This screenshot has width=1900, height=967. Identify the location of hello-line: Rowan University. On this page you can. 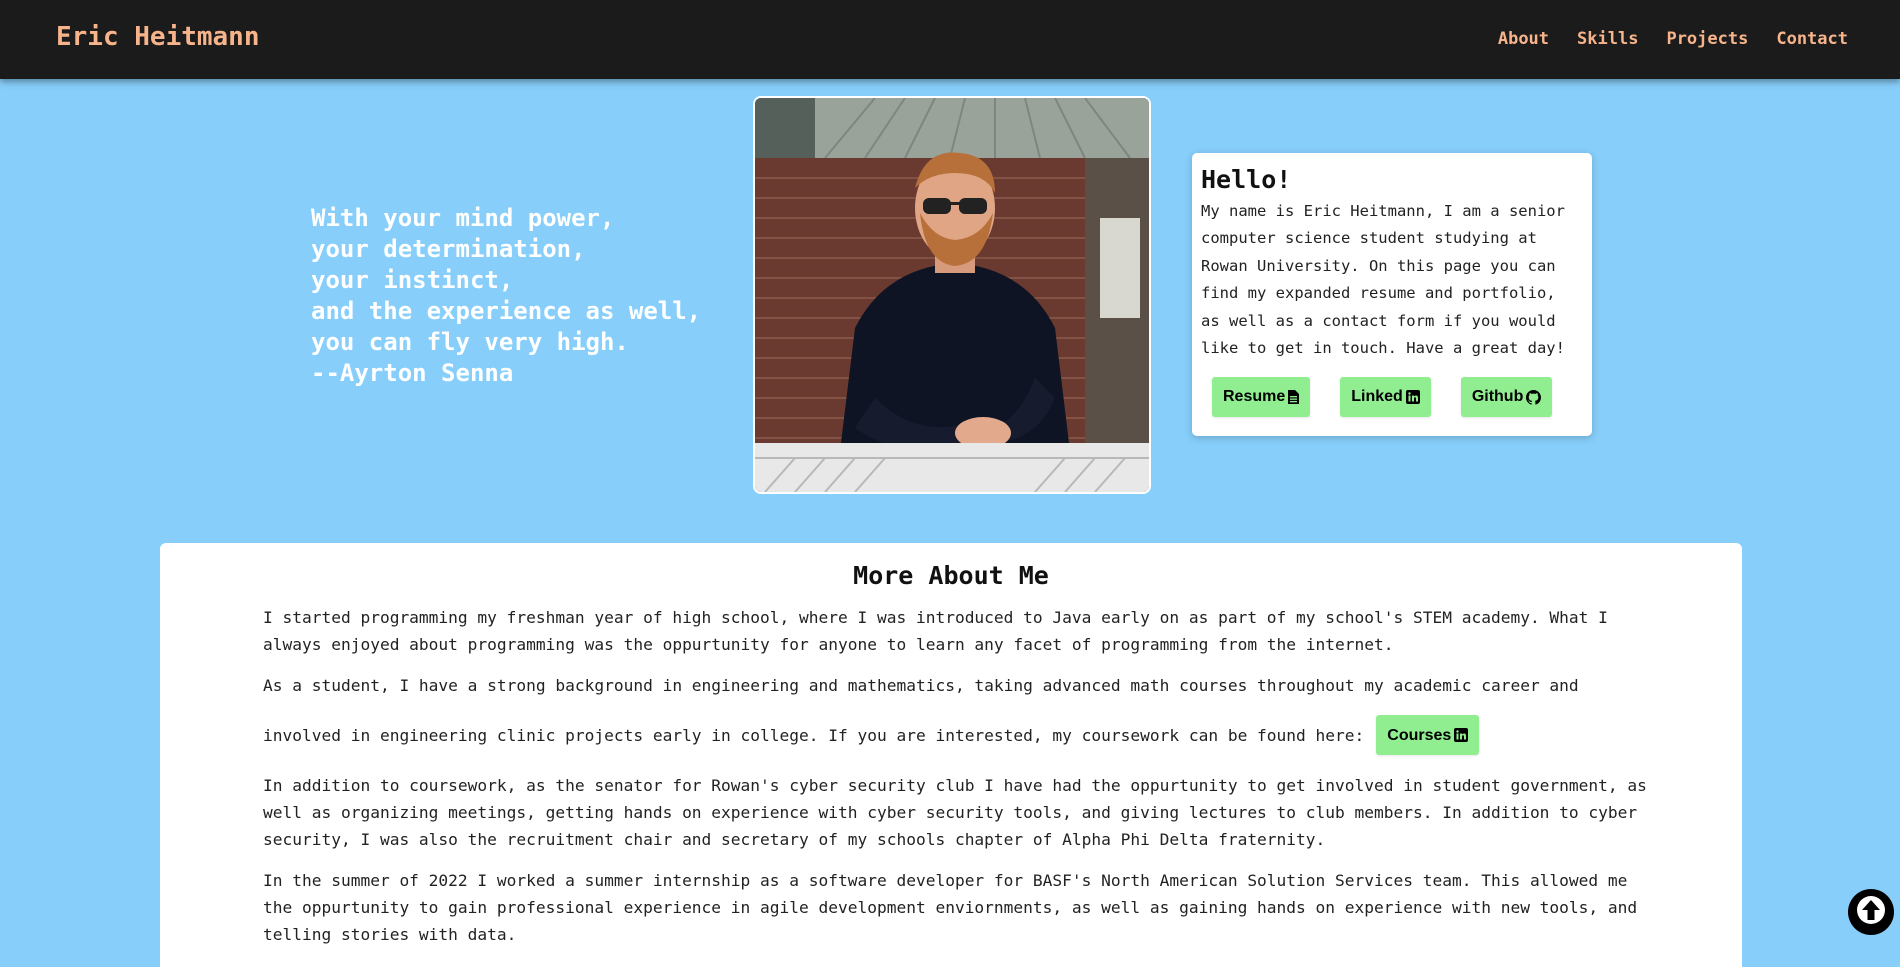
(1378, 265).